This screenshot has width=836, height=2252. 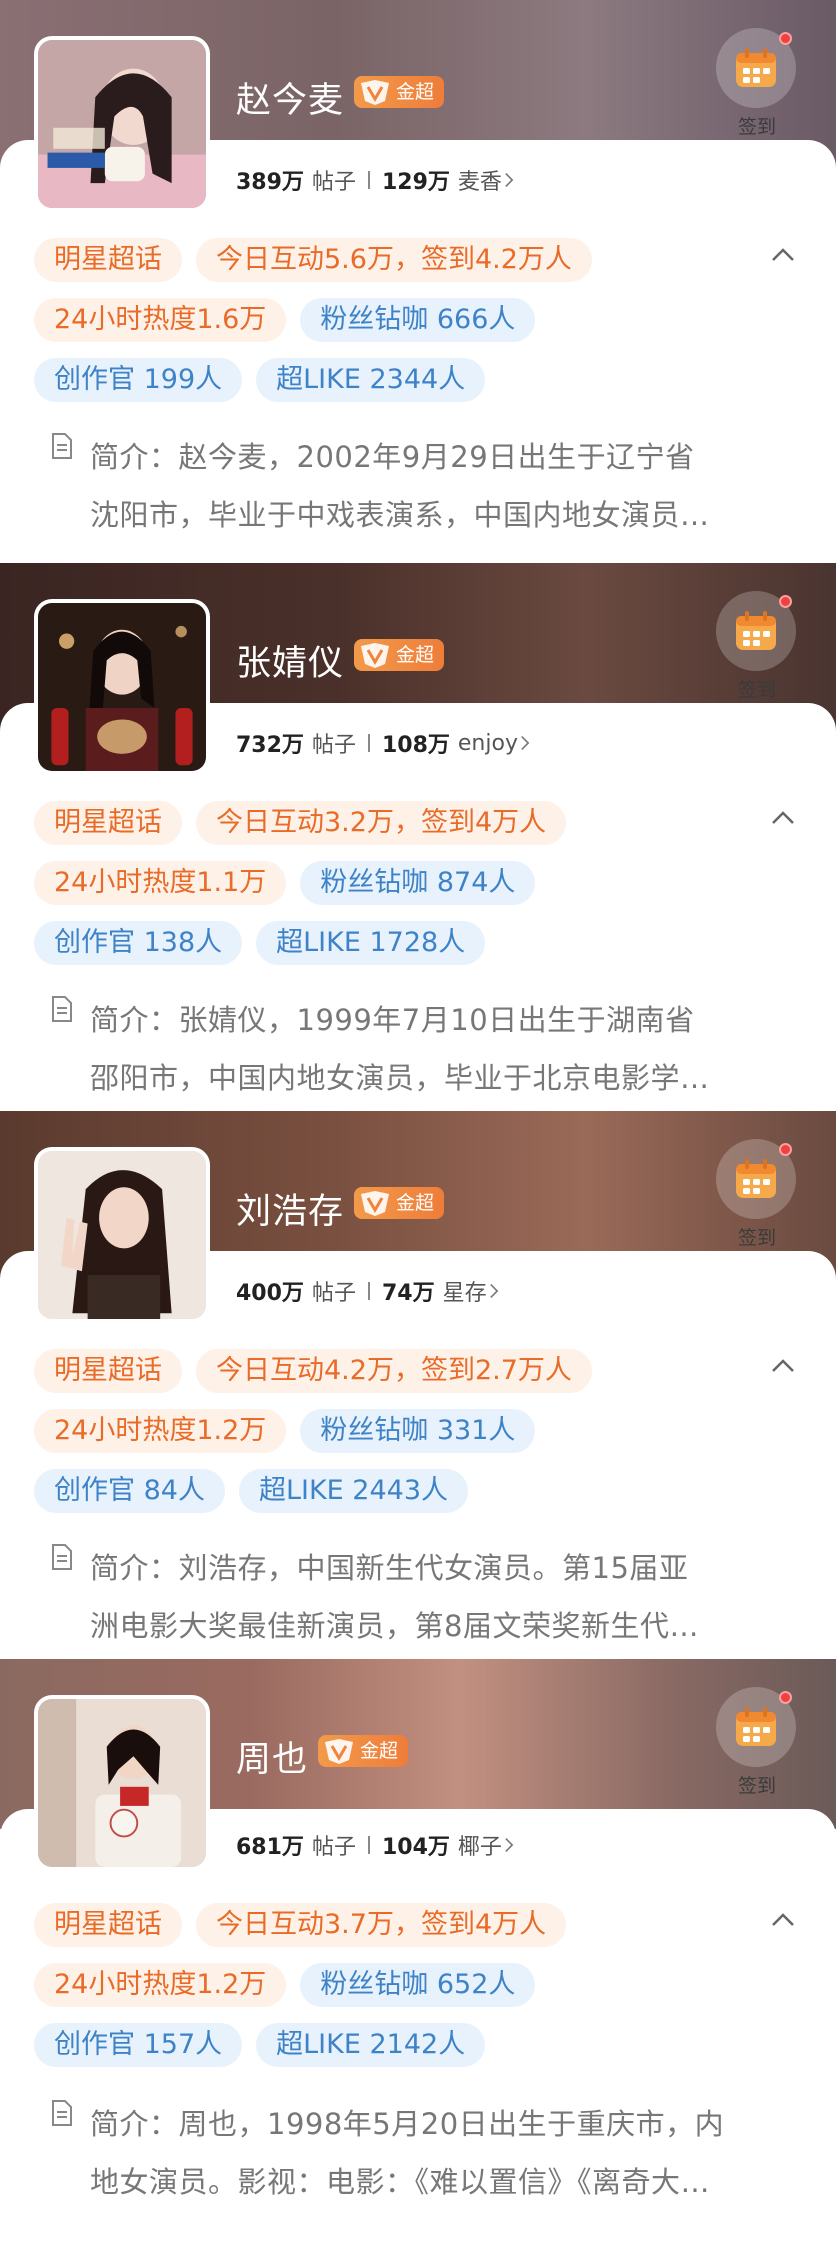 I want to click on fans-count: 108万, so click(x=415, y=745).